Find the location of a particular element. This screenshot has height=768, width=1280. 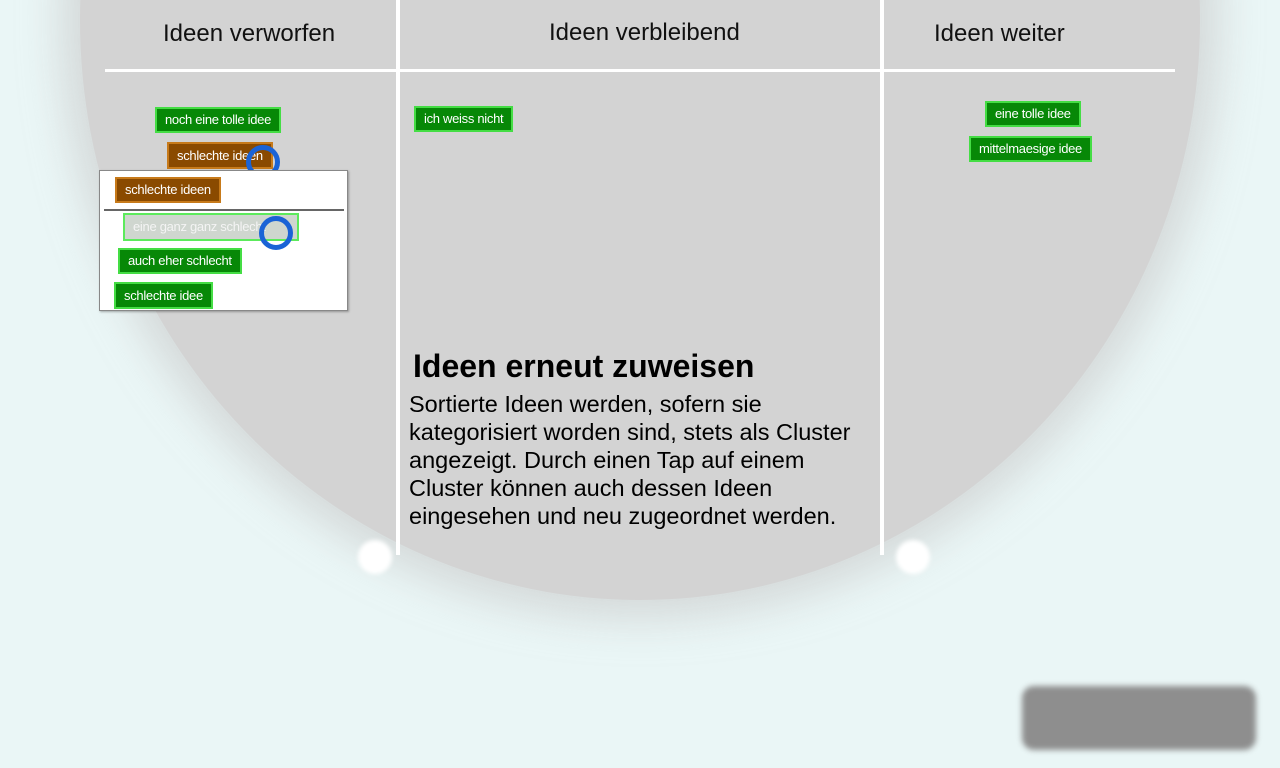

tutorial-title: Ideen erneut zuweisen is located at coordinates (584, 366).